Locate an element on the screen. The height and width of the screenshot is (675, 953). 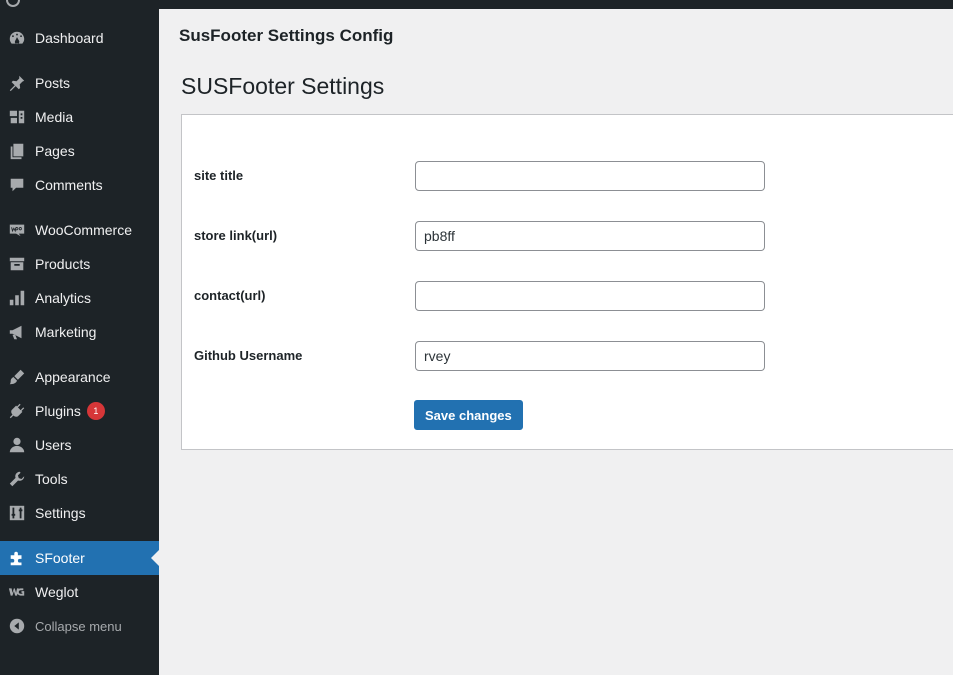
media-icon is located at coordinates (17, 117).